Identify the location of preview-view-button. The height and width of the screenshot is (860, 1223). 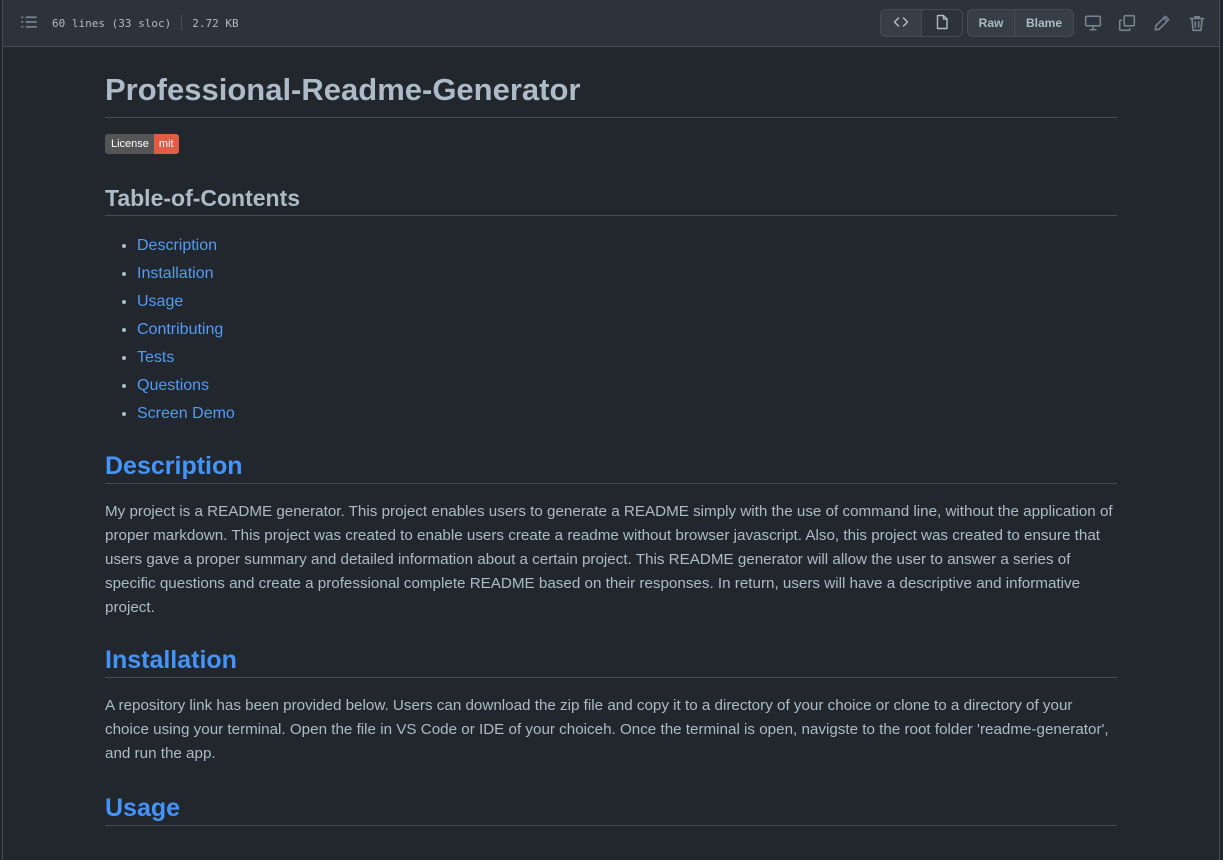
(941, 23).